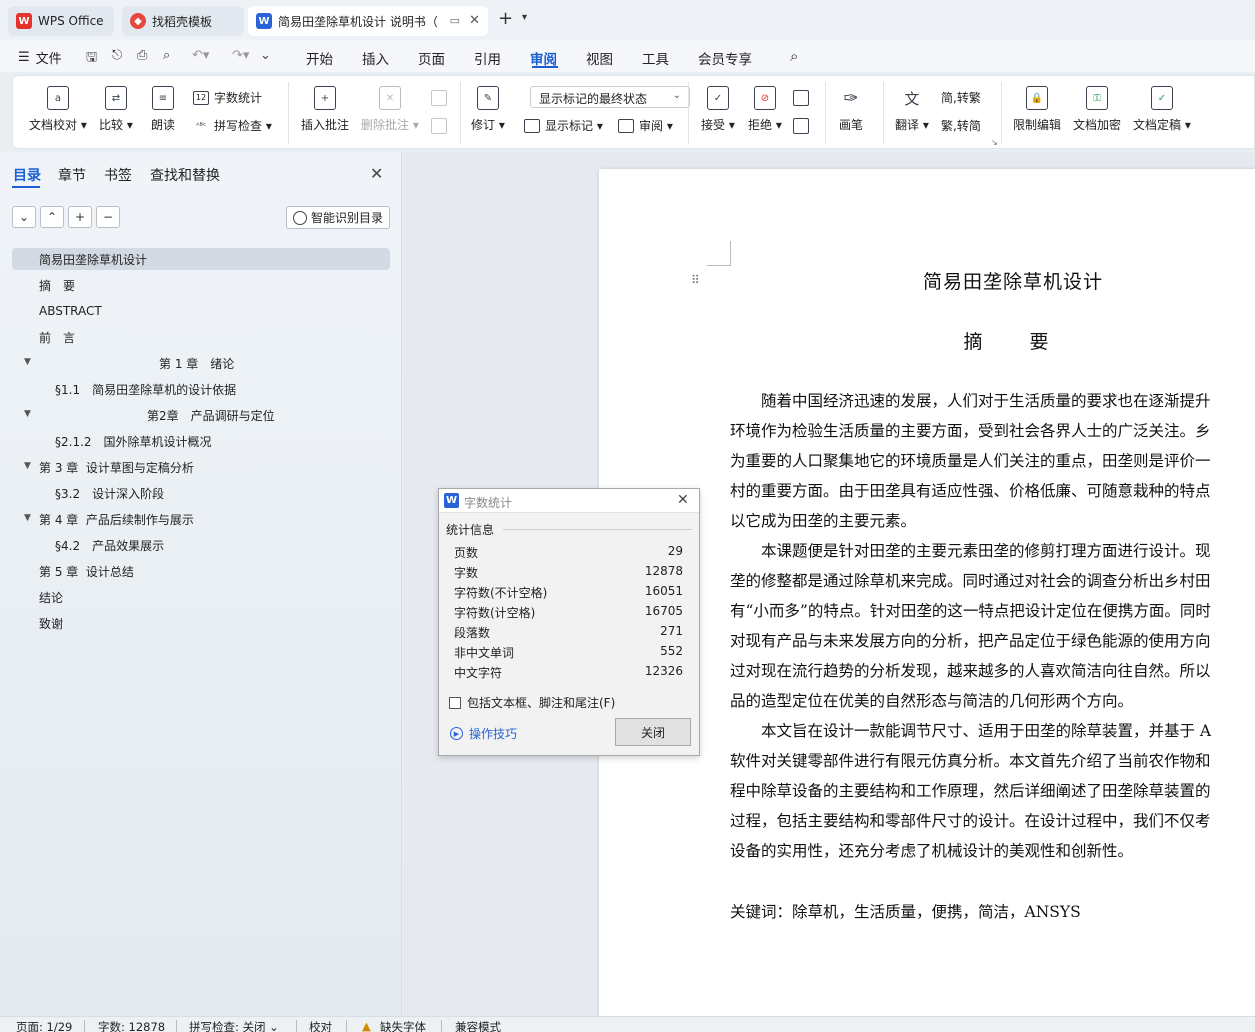  Describe the element at coordinates (563, 125) in the screenshot. I see `show-markup-button: 显示标记 ▾` at that location.